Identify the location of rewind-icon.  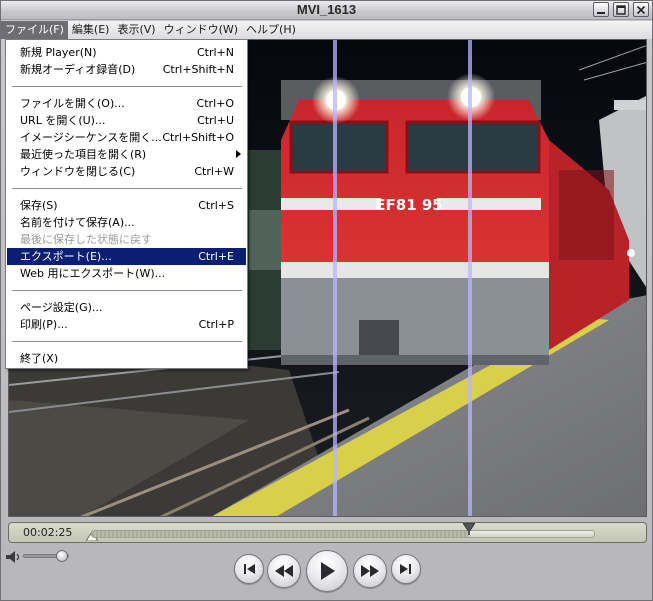
(284, 571).